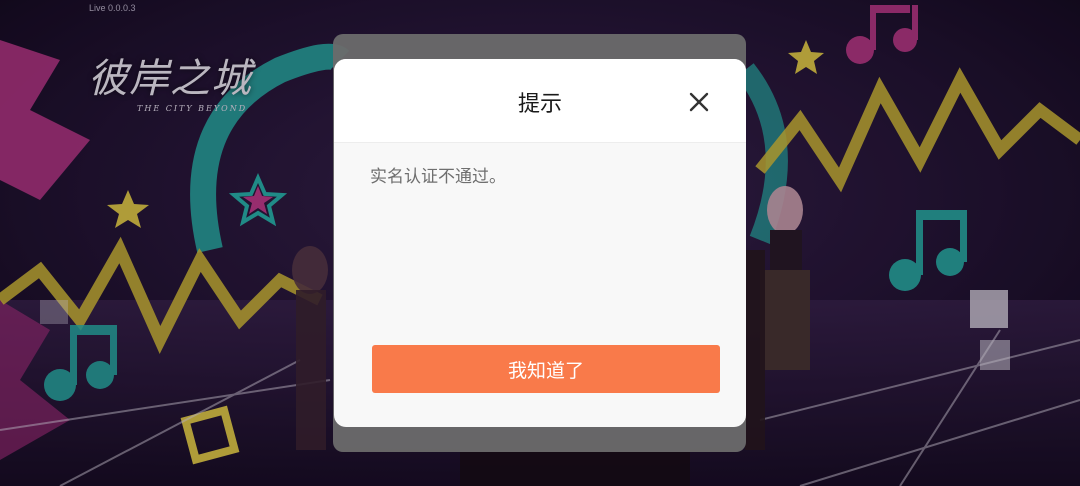 The height and width of the screenshot is (486, 1080). I want to click on dialog-message: 实名认证不通过。, so click(438, 177).